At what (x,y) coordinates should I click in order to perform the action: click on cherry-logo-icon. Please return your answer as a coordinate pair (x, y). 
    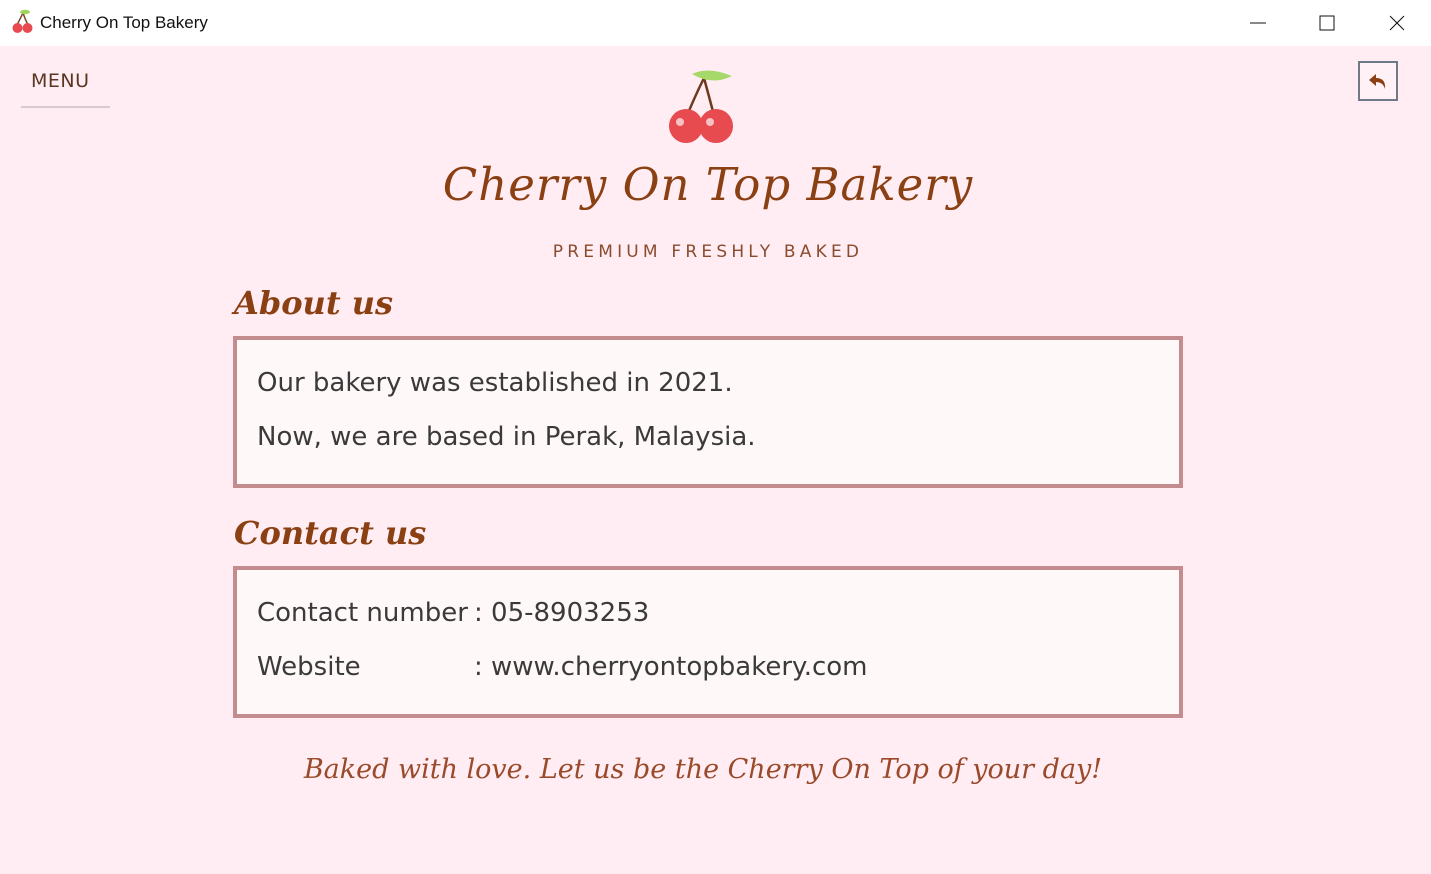
    Looking at the image, I should click on (702, 108).